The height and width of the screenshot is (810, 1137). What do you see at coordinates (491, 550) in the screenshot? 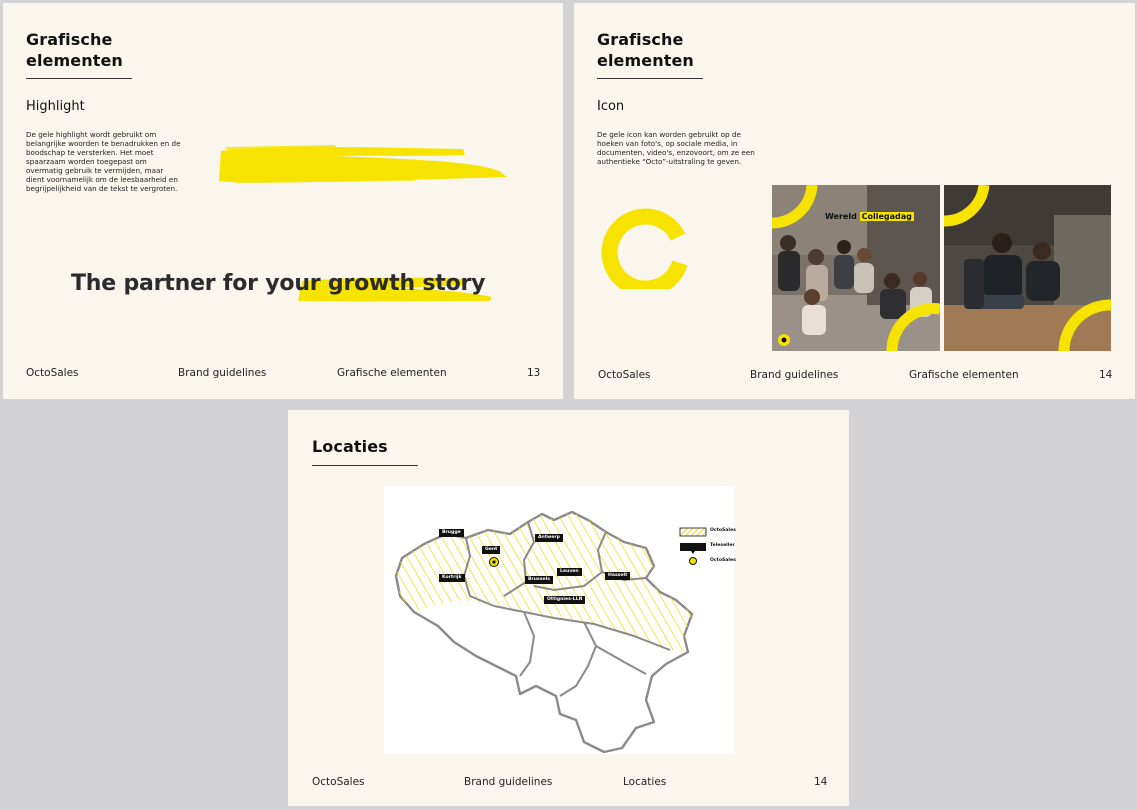
I see `map-location-gent: Gent` at bounding box center [491, 550].